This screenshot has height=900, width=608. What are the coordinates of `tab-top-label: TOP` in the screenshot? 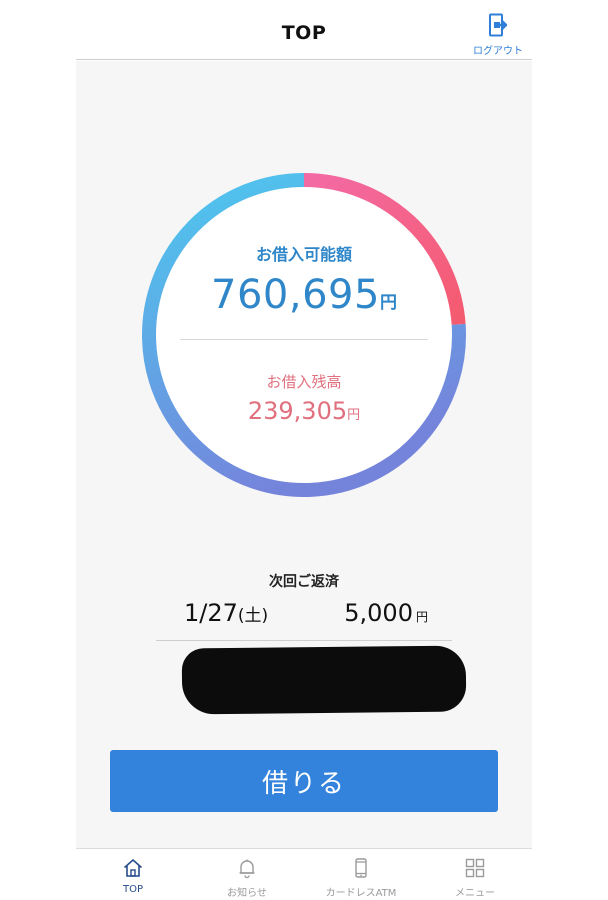 It's located at (132, 889).